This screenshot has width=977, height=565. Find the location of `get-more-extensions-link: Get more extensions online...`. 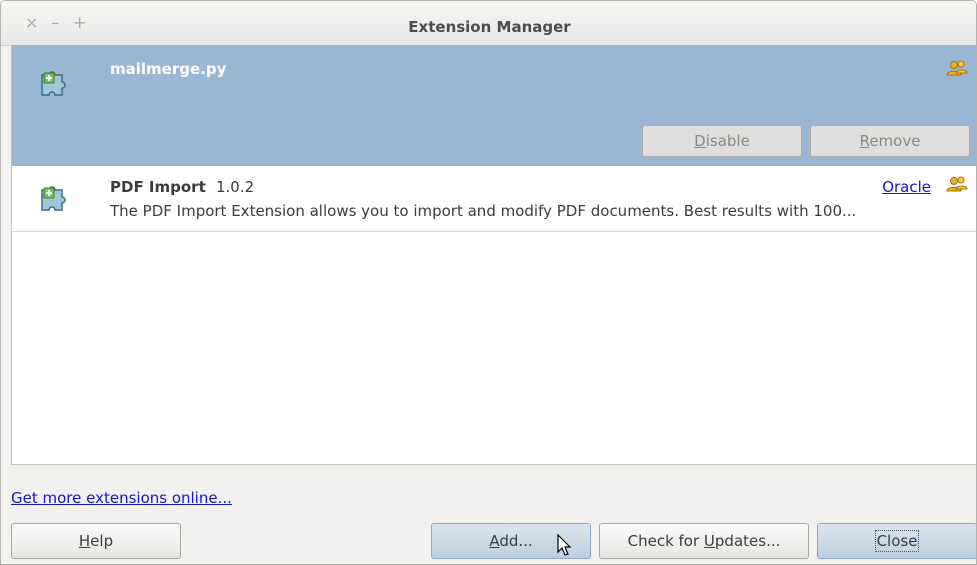

get-more-extensions-link: Get more extensions online... is located at coordinates (121, 498).